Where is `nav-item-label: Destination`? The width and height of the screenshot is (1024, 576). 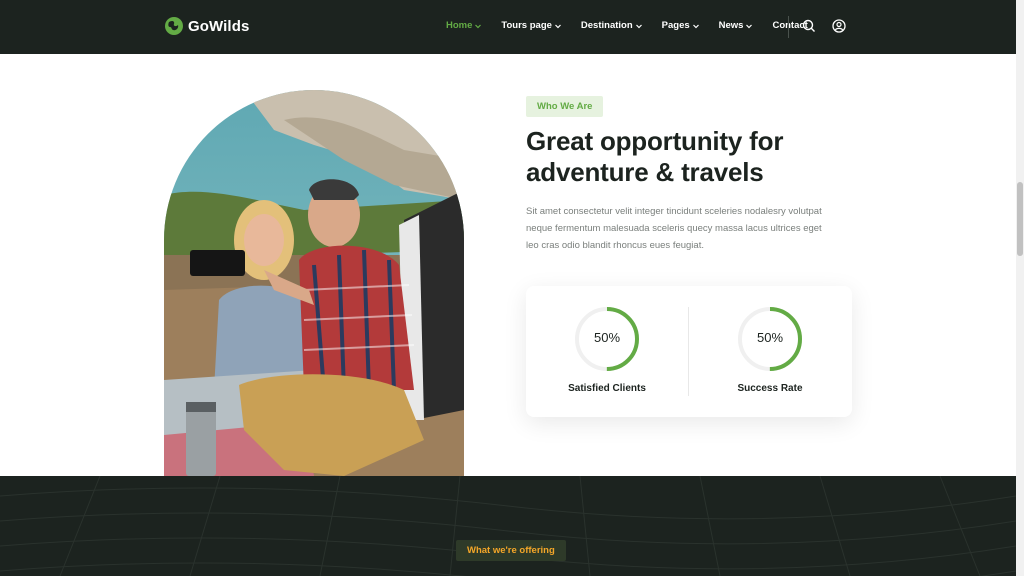 nav-item-label: Destination is located at coordinates (606, 25).